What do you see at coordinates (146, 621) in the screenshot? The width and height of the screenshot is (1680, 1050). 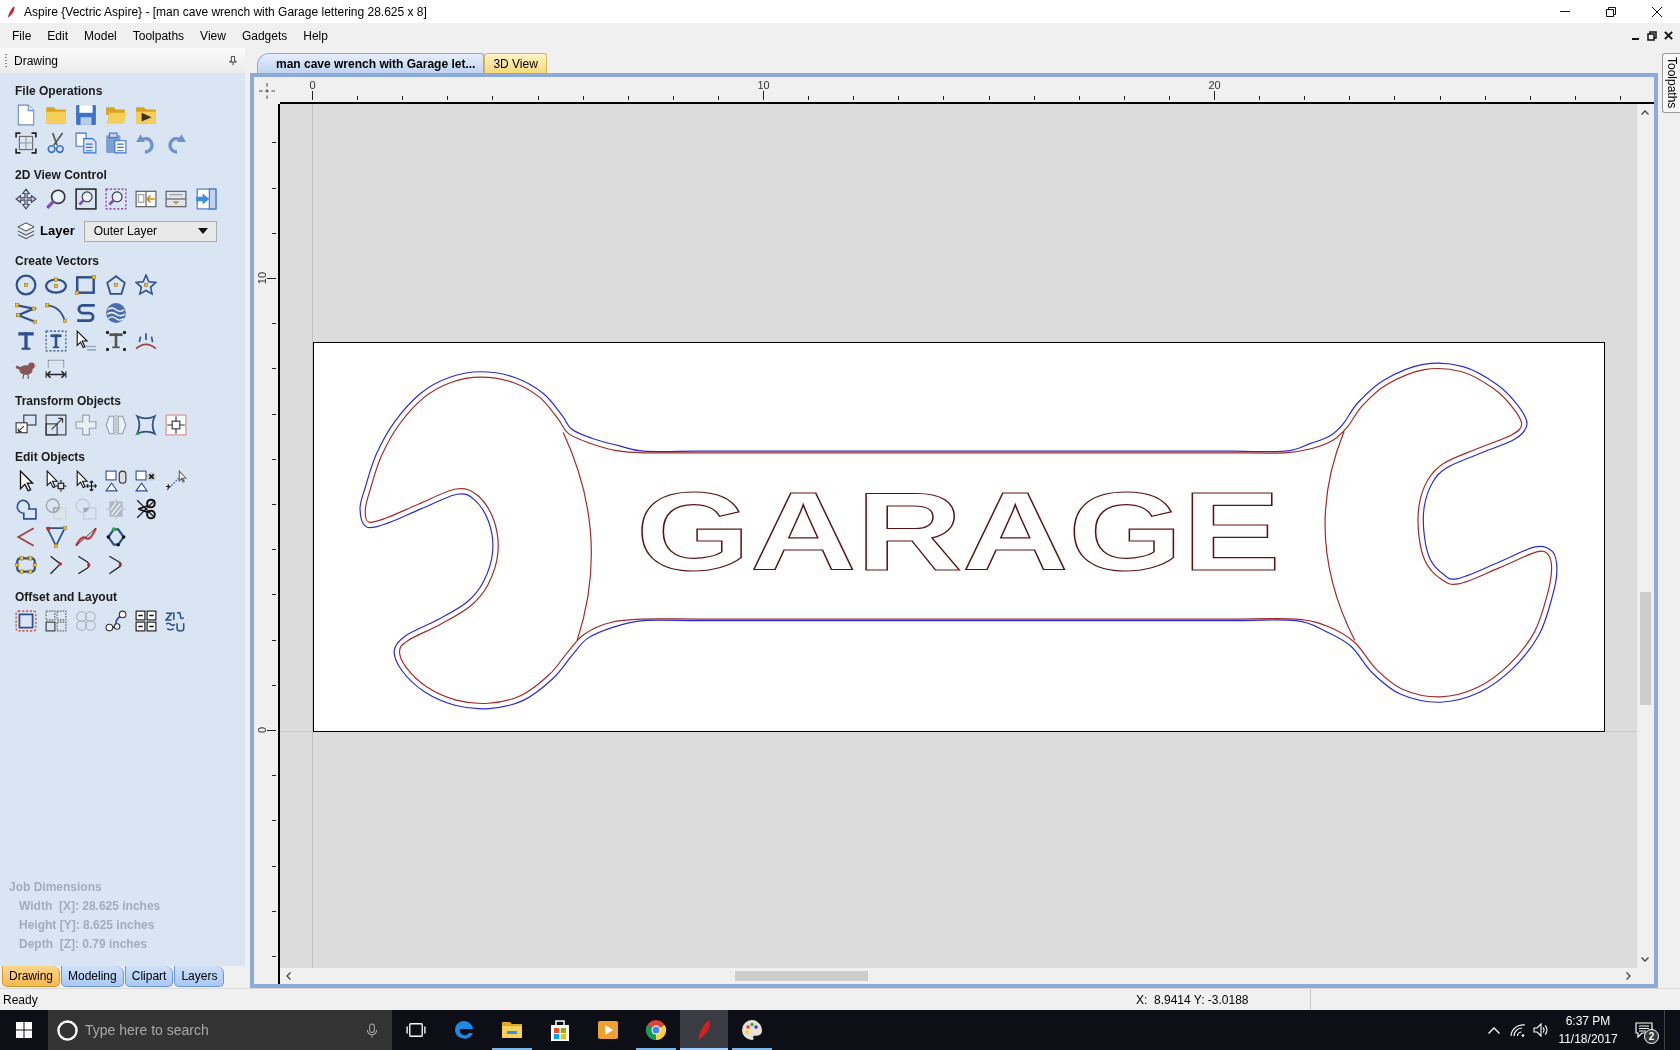 I see `square-grid-icon` at bounding box center [146, 621].